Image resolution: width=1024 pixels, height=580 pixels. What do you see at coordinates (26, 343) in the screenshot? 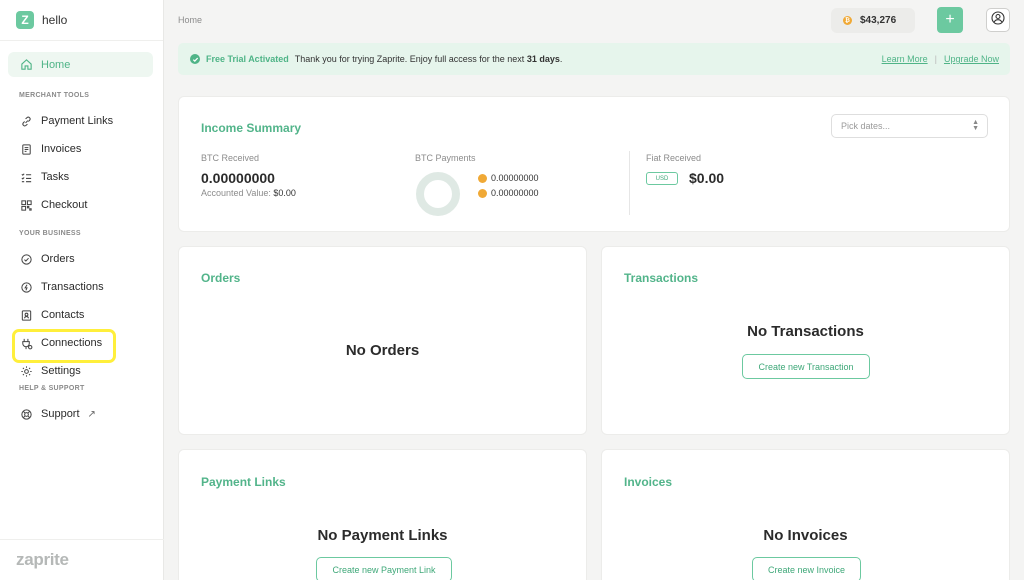
I see `plug-icon` at bounding box center [26, 343].